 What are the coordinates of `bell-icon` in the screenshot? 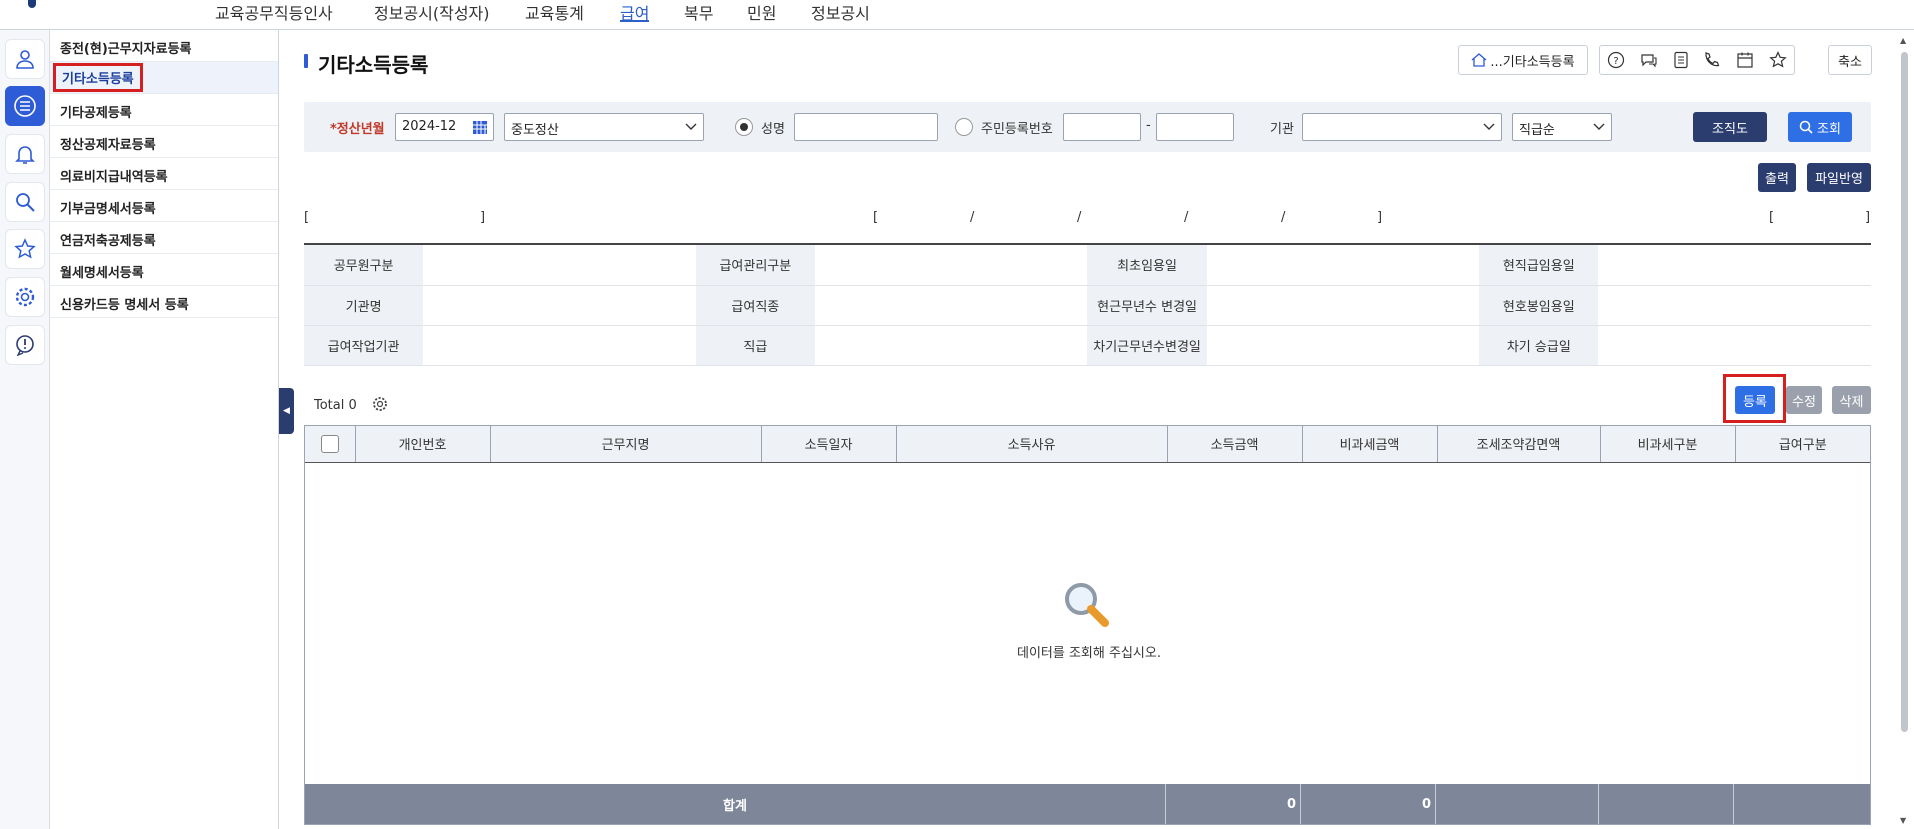 It's located at (25, 155).